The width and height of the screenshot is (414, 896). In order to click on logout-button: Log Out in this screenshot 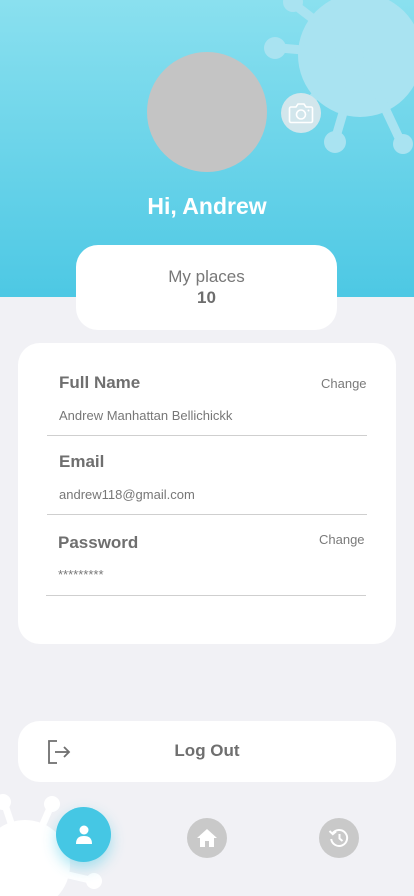, I will do `click(207, 751)`.